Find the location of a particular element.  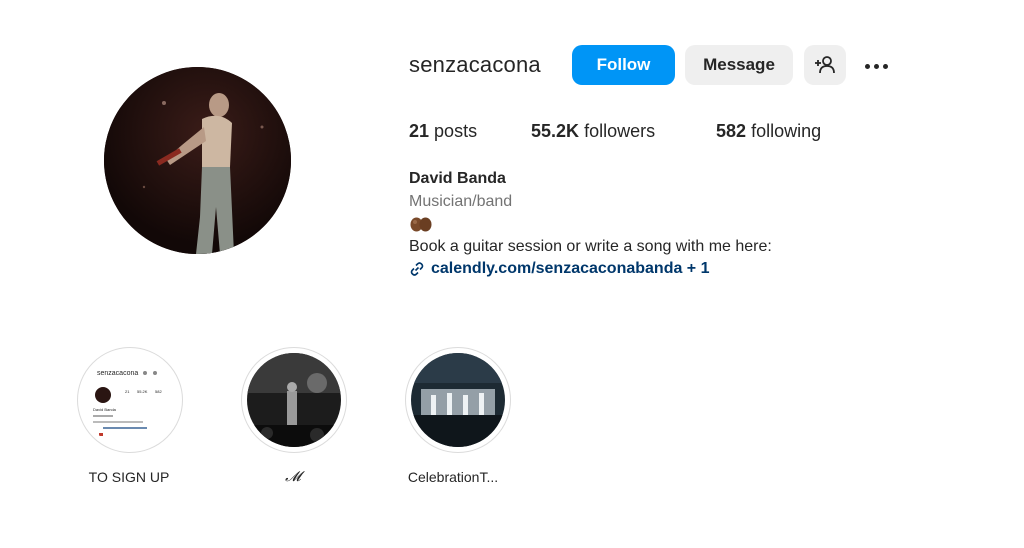

posts-count: 21 is located at coordinates (419, 131).